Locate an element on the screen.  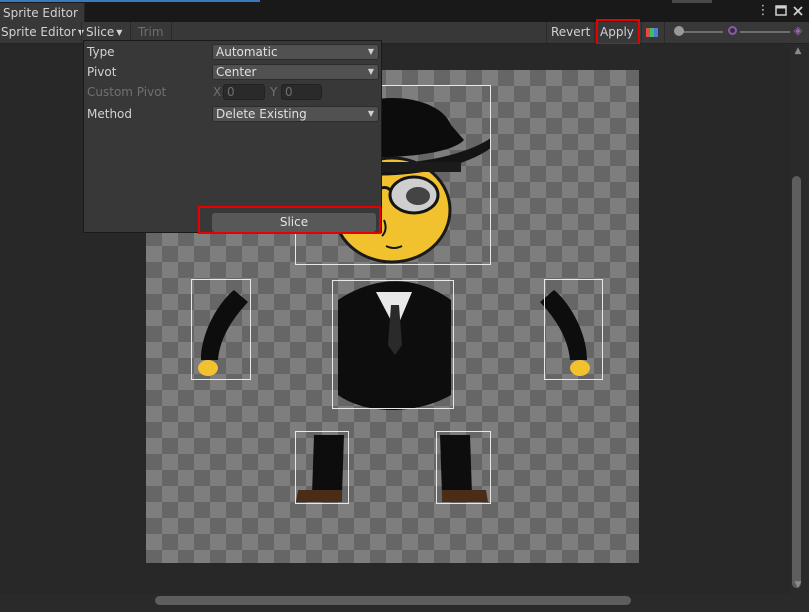
method-dropdown: Delete Existing ▼ is located at coordinates (295, 114).